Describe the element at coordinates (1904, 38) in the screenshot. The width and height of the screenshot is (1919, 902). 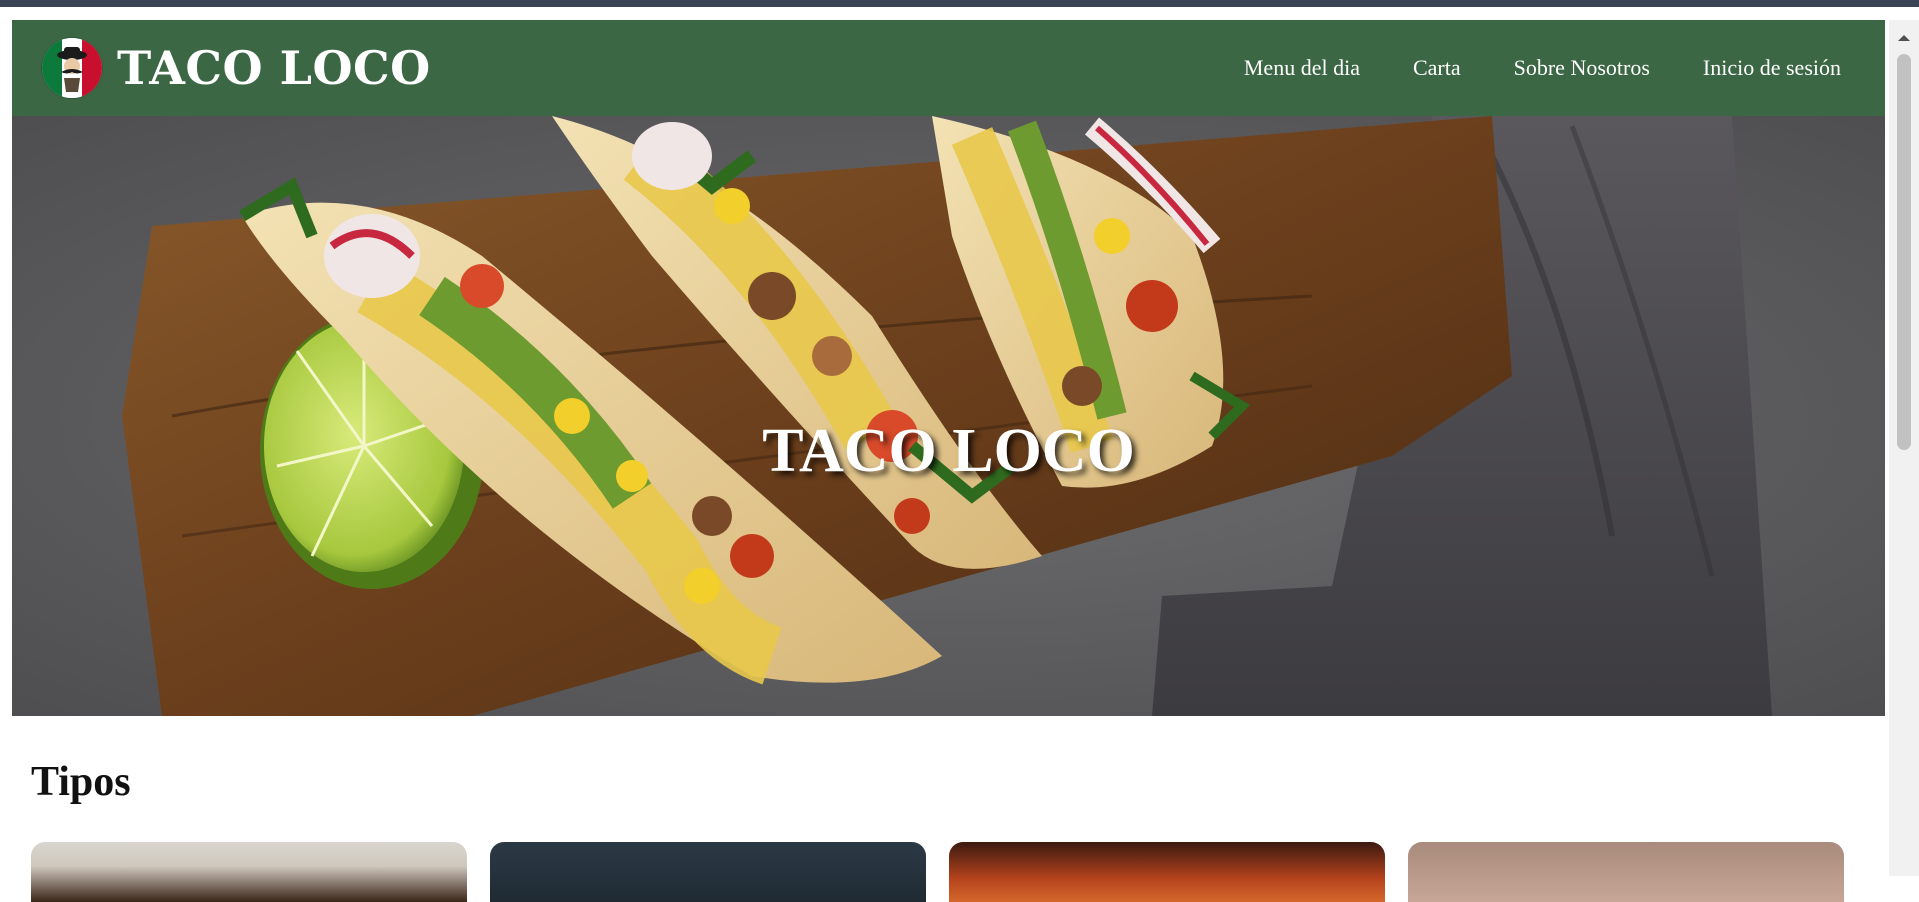
I see `scroll-up-arrow-icon` at that location.